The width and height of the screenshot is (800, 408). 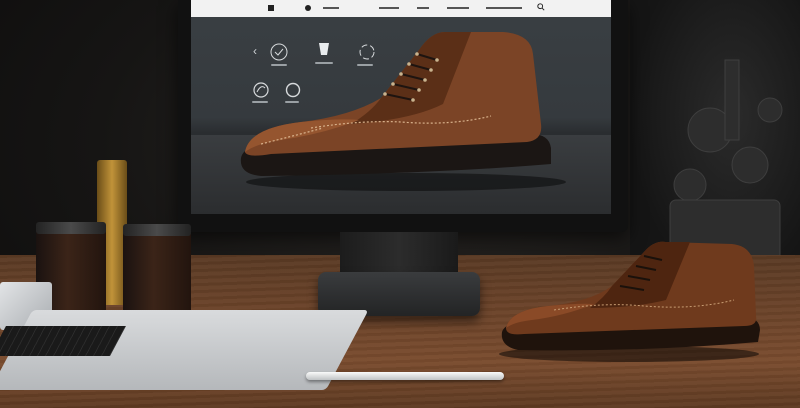 I want to click on laptop, so click(x=184, y=354).